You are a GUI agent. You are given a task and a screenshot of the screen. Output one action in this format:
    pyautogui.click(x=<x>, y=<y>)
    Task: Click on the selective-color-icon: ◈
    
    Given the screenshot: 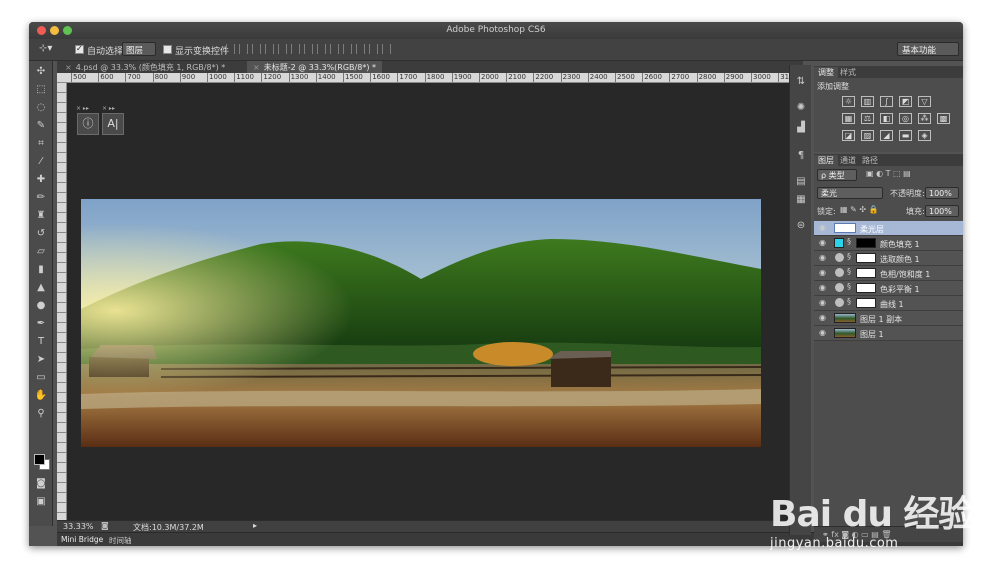 What is the action you would take?
    pyautogui.click(x=924, y=135)
    